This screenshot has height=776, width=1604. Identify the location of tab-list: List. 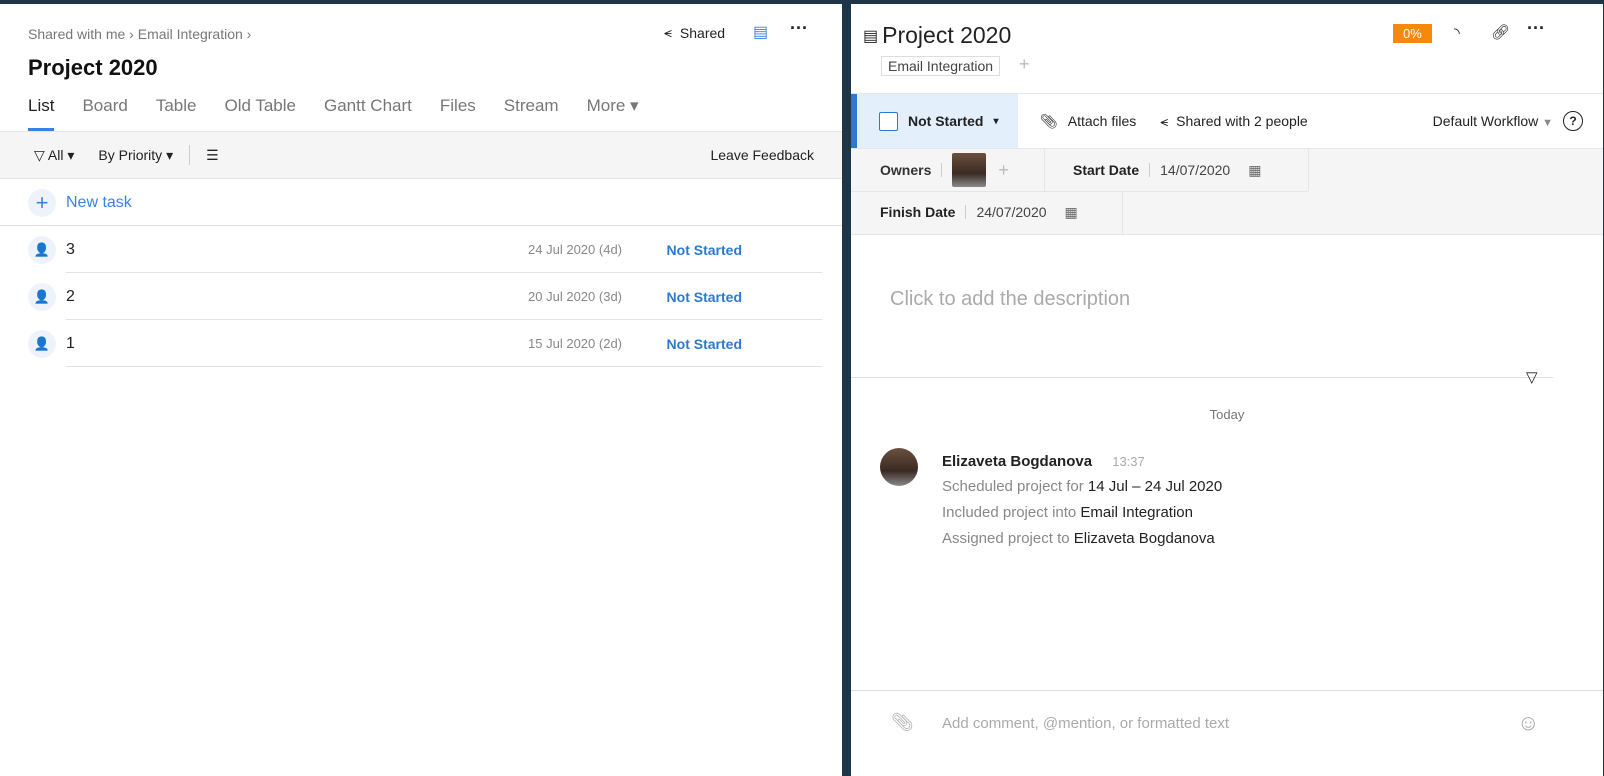
(41, 113).